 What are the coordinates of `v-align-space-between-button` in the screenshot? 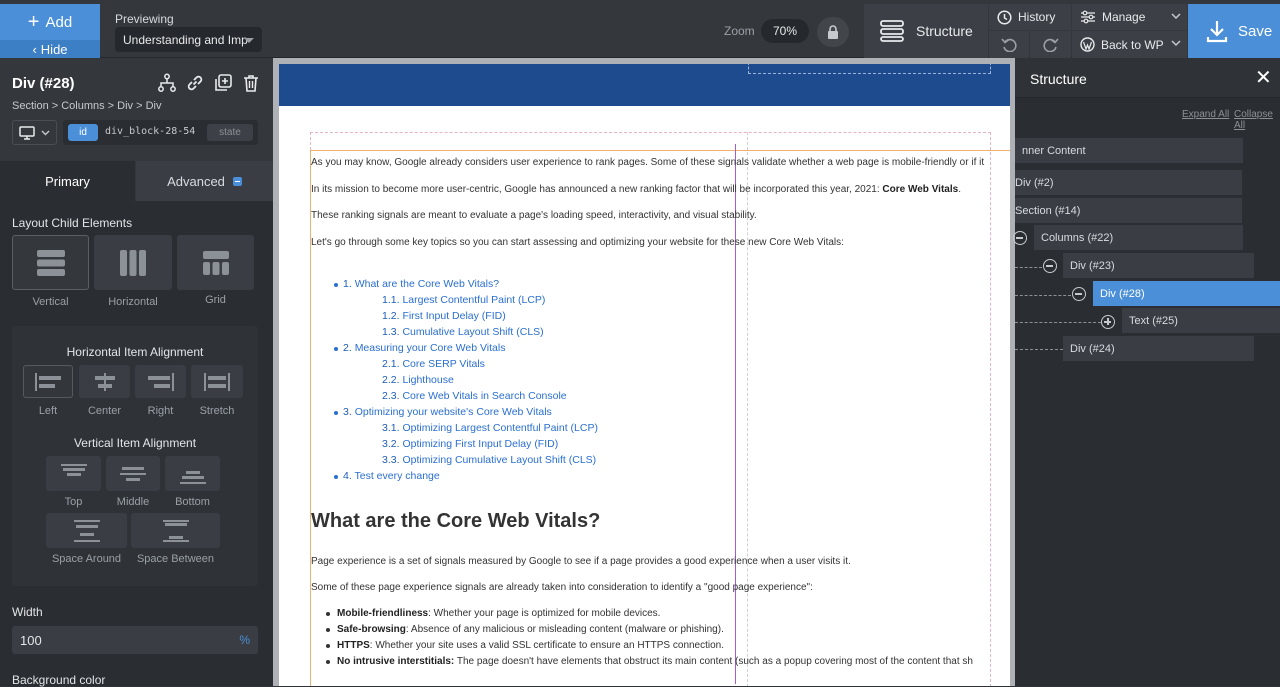 It's located at (175, 530).